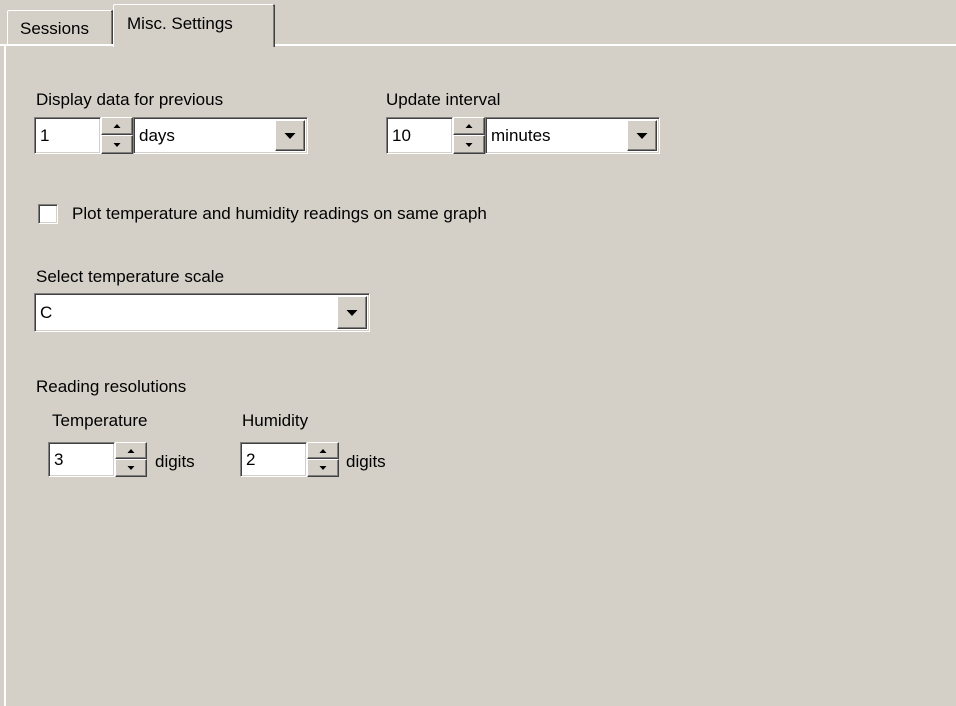 The image size is (956, 706). What do you see at coordinates (202, 312) in the screenshot?
I see `temperature-scale-dropdown: C` at bounding box center [202, 312].